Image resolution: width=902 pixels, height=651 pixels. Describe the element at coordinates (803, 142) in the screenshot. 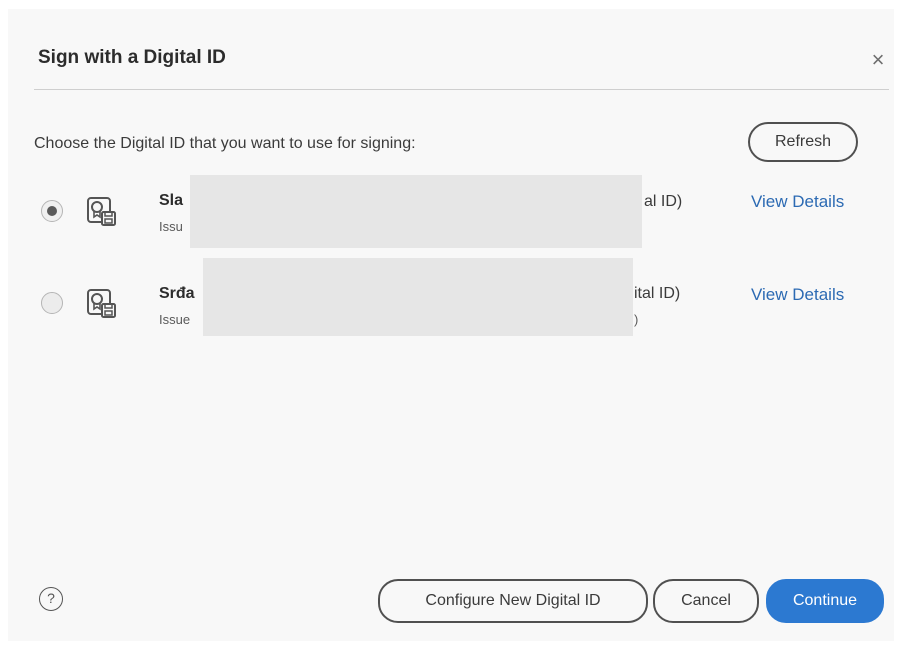

I see `refresh-button: Refresh` at that location.